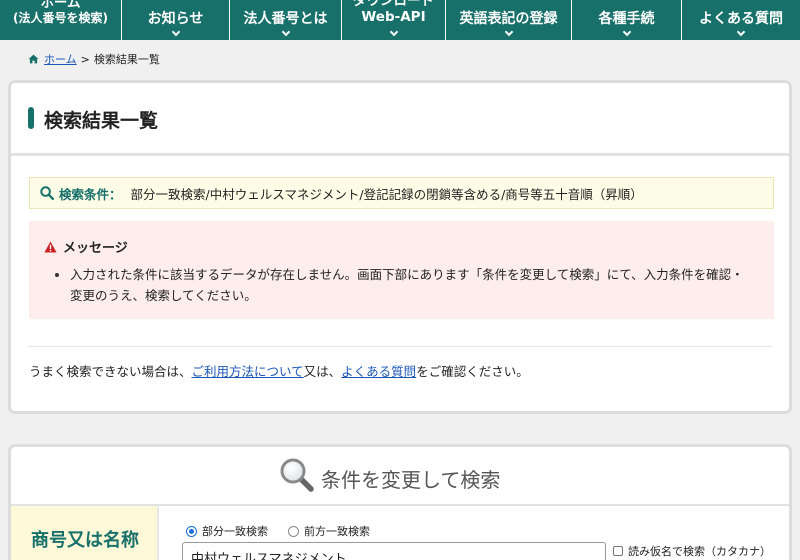 This screenshot has width=800, height=560. Describe the element at coordinates (393, 4) in the screenshot. I see `nav-item-download-label: ダウンロード` at that location.